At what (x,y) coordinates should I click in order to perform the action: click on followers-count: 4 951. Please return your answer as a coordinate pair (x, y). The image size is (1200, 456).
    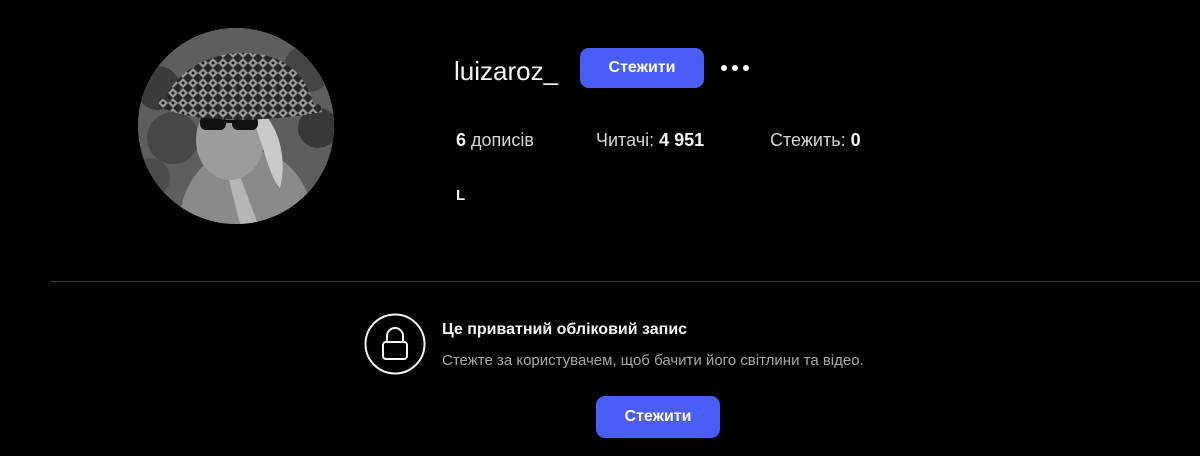
    Looking at the image, I should click on (682, 140).